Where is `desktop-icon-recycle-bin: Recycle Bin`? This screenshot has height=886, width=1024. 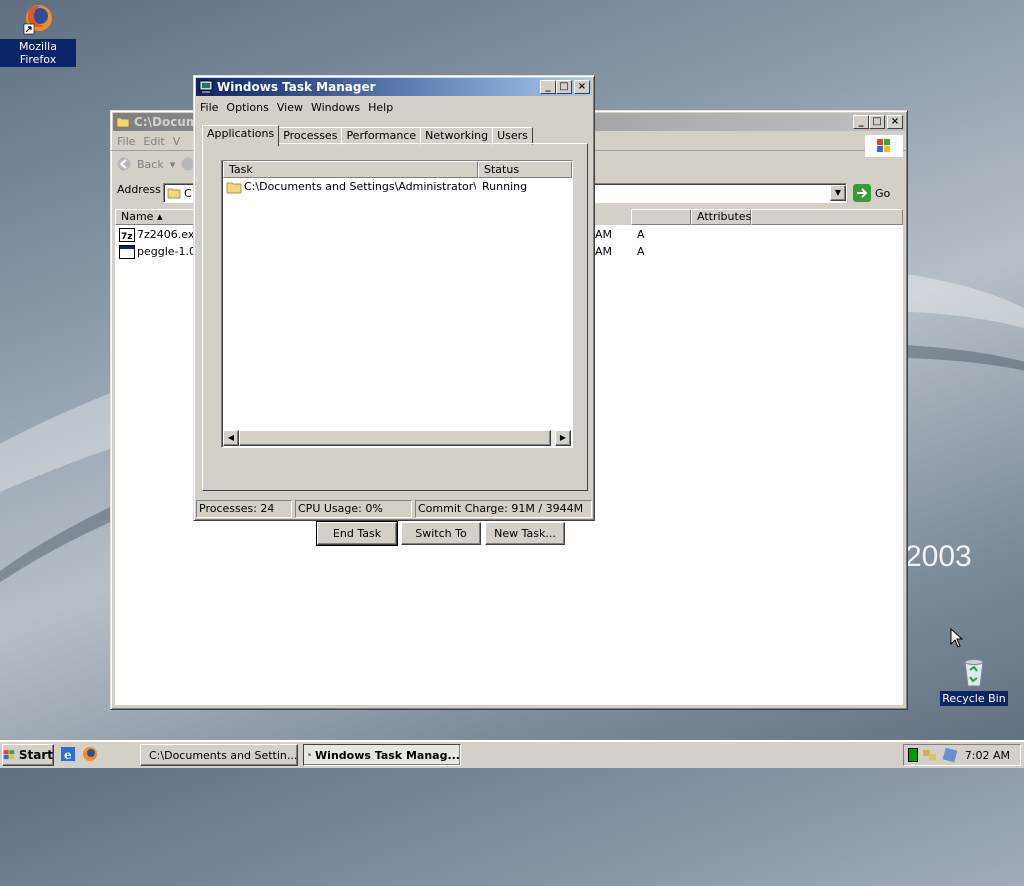
desktop-icon-recycle-bin: Recycle Bin is located at coordinates (974, 681).